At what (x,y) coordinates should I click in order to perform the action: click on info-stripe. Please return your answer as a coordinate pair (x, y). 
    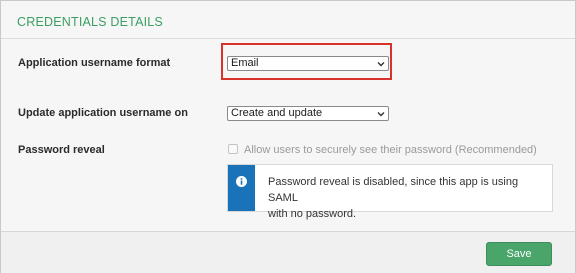
    Looking at the image, I should click on (241, 188).